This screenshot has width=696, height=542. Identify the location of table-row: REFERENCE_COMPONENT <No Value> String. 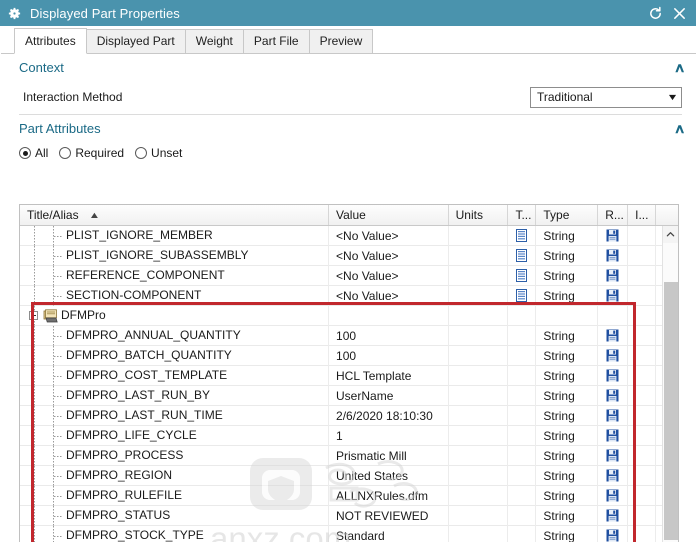
(349, 275).